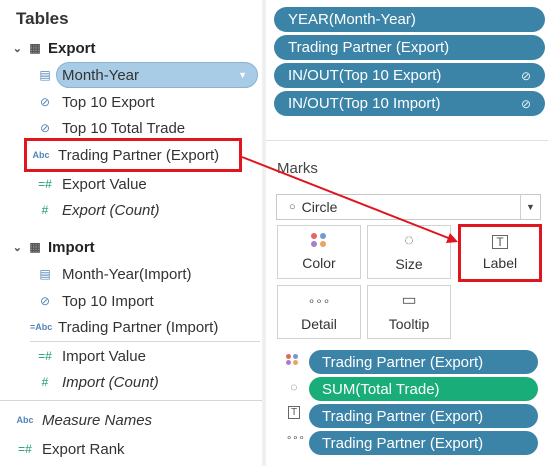 The image size is (548, 466). Describe the element at coordinates (423, 443) in the screenshot. I see `marks-pill-detail: Trading Partner (Export)` at that location.